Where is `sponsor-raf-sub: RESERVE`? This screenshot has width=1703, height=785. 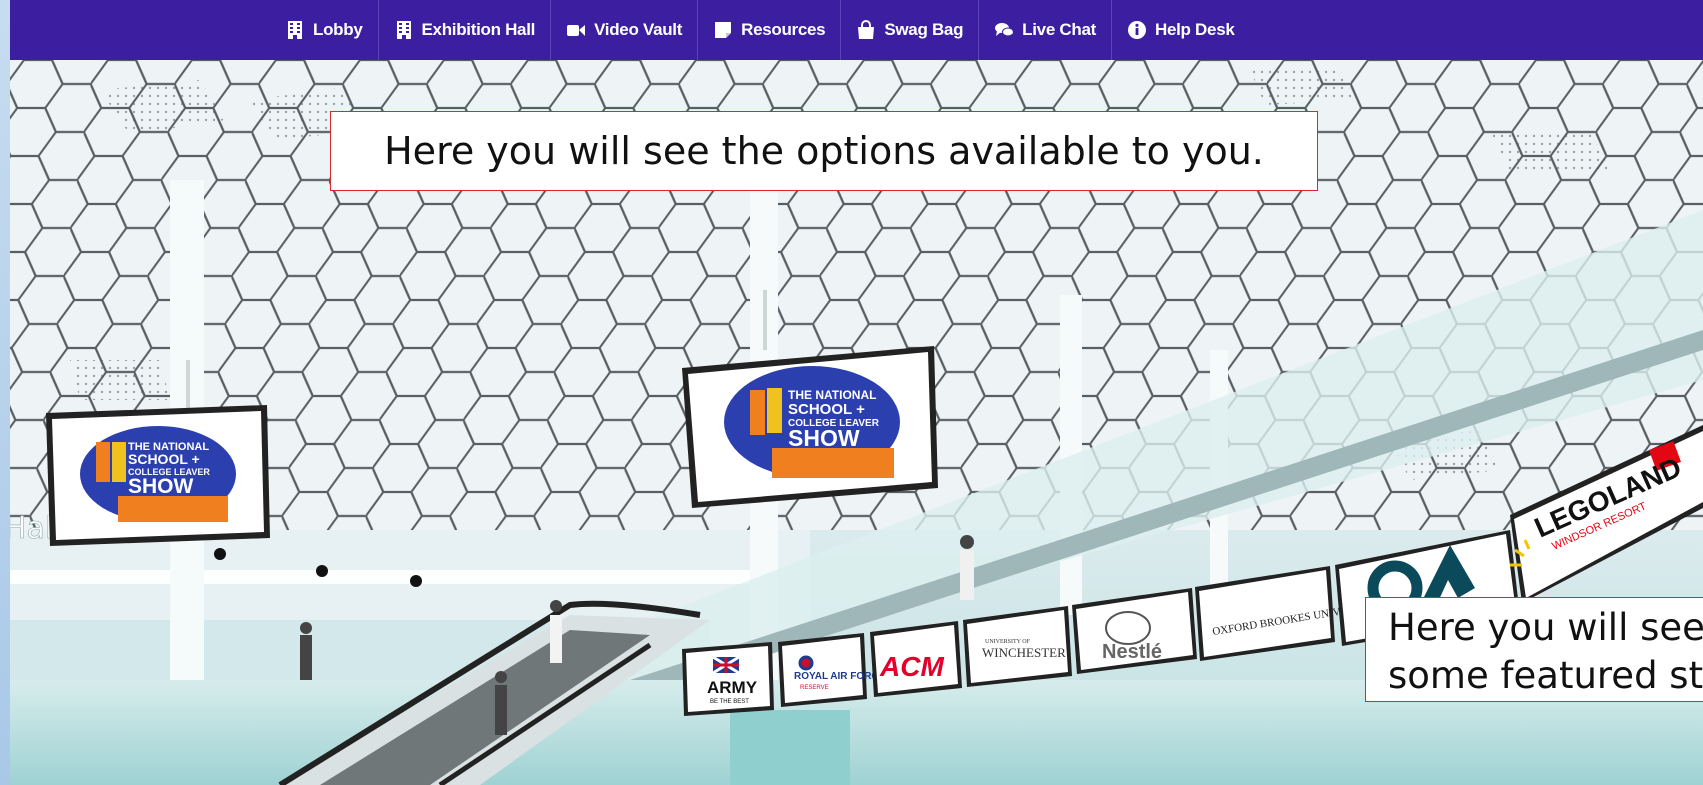 sponsor-raf-sub: RESERVE is located at coordinates (814, 688).